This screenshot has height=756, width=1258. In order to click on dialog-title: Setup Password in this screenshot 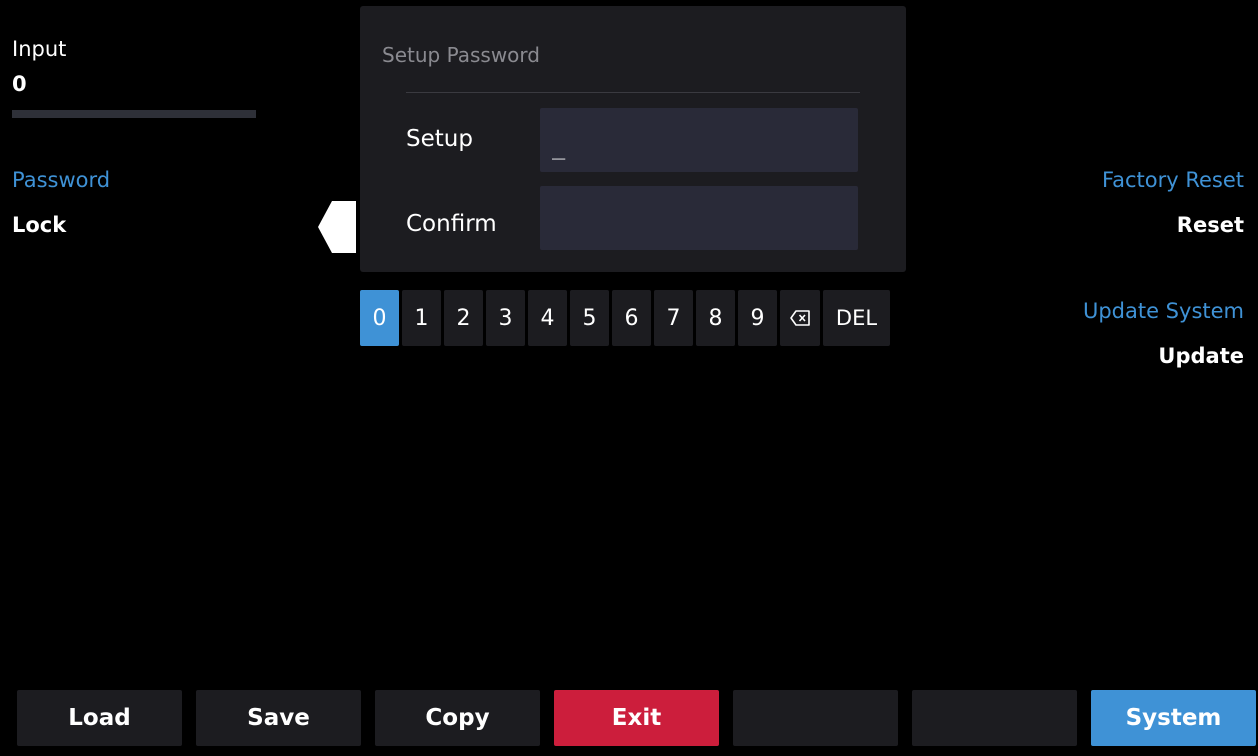, I will do `click(461, 55)`.